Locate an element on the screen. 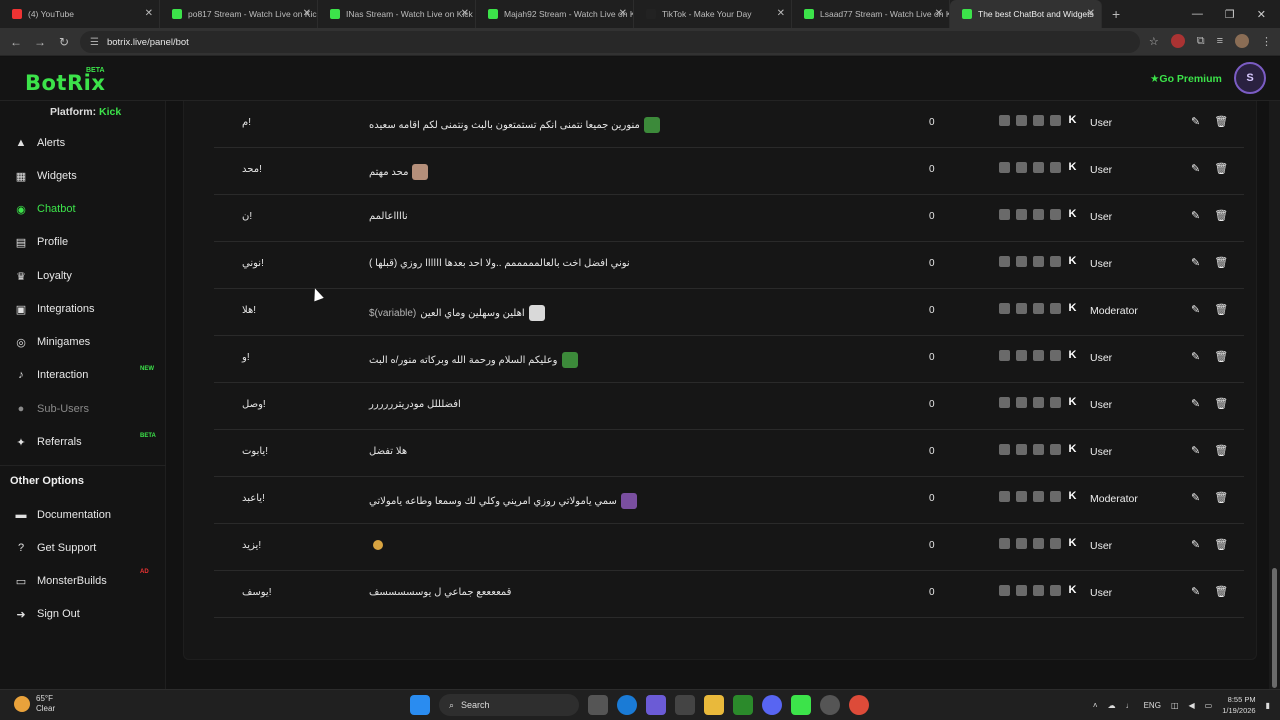 The height and width of the screenshot is (720, 1280). browser-tab: Majah92 Stream - Watch Live on Kick ✕ is located at coordinates (555, 14).